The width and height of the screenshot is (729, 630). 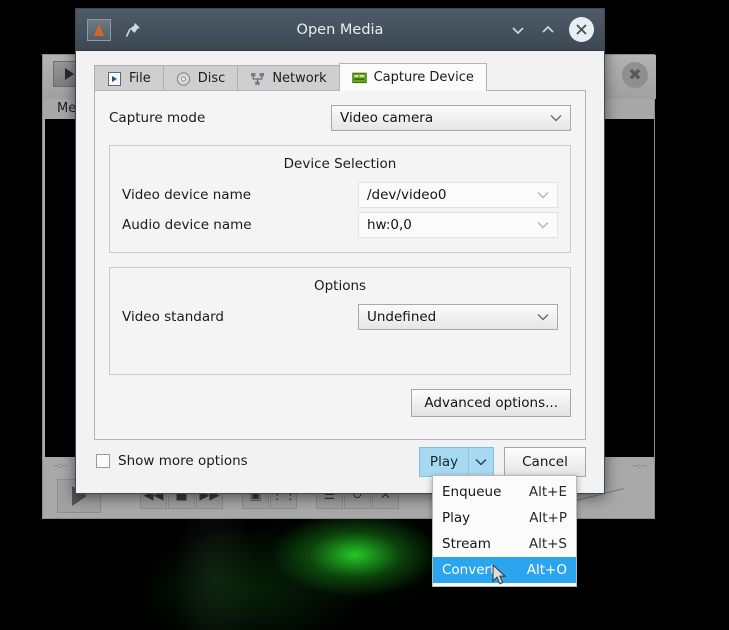 What do you see at coordinates (257, 79) in the screenshot?
I see `network-icon` at bounding box center [257, 79].